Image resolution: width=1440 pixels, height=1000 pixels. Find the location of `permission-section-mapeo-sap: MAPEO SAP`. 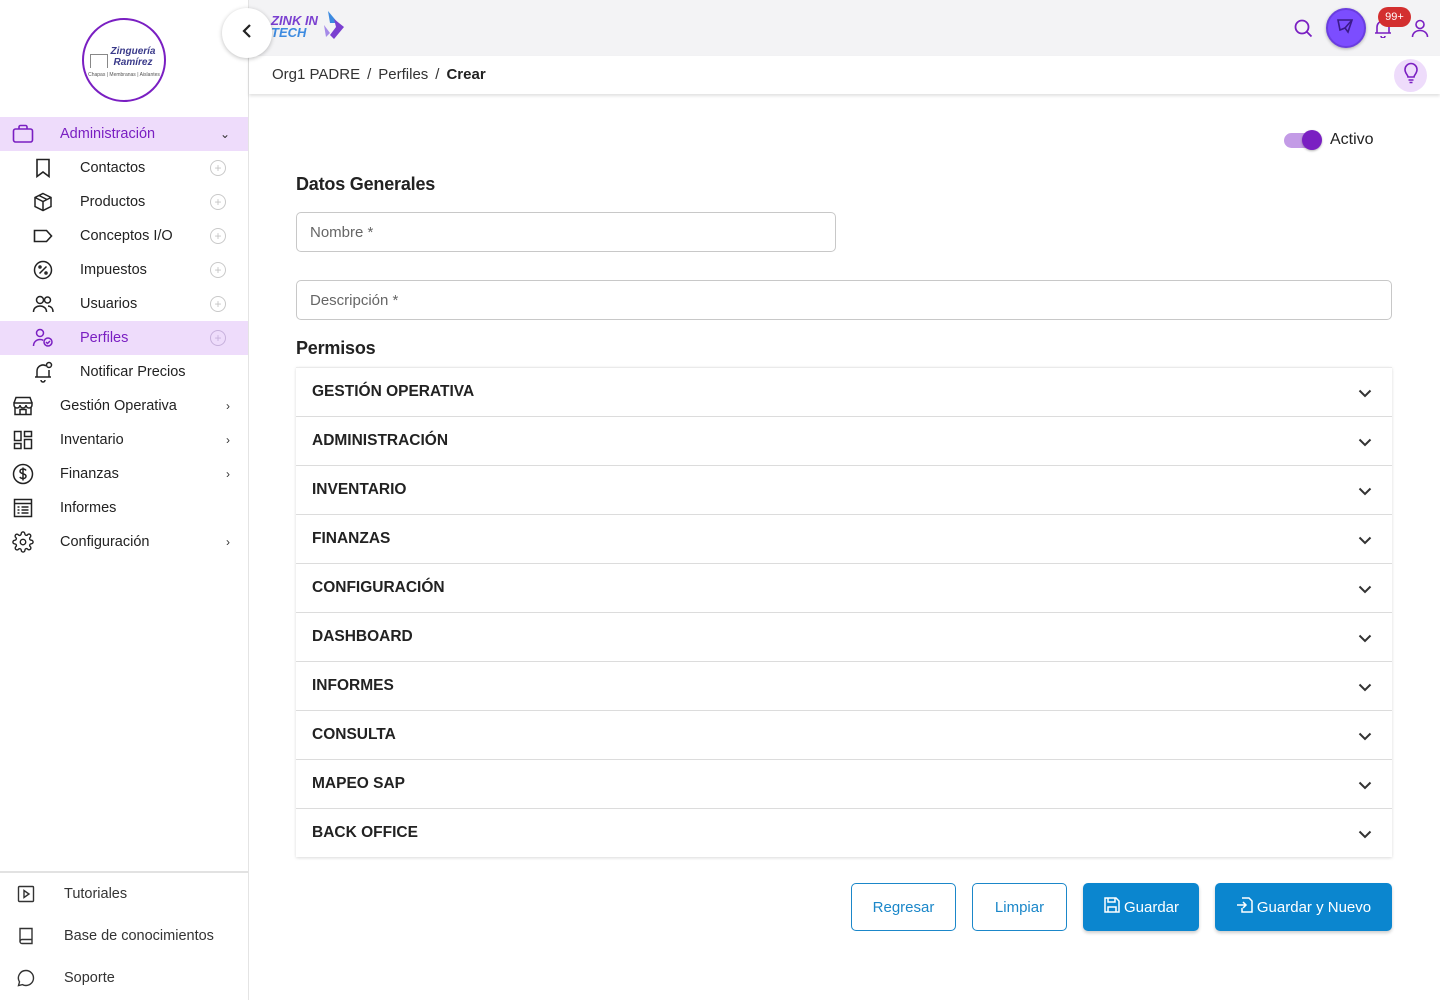

permission-section-mapeo-sap: MAPEO SAP is located at coordinates (844, 783).